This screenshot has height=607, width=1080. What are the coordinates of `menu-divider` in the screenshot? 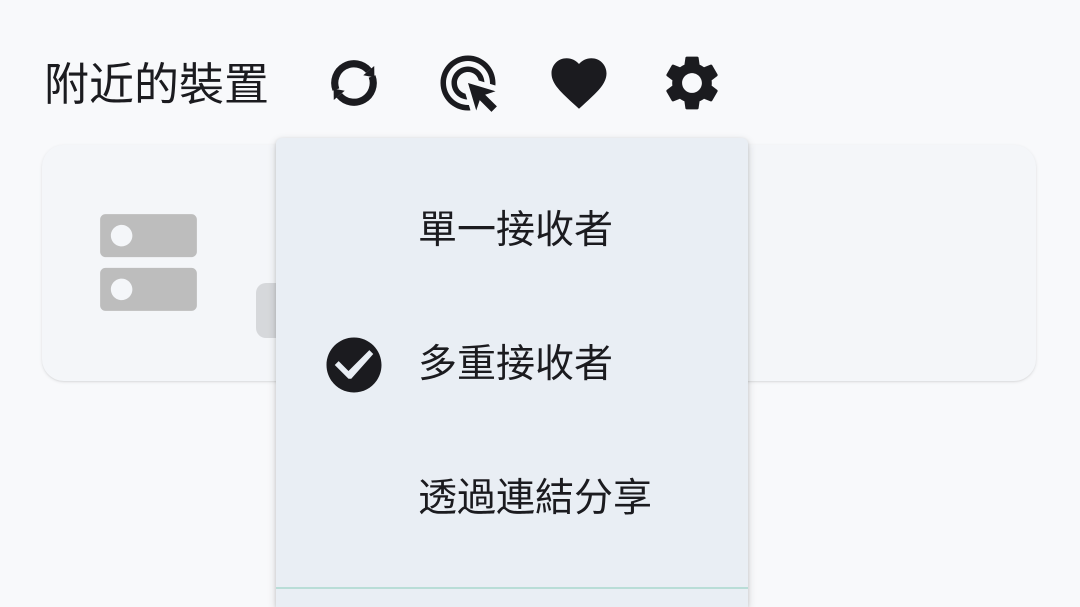 It's located at (512, 586).